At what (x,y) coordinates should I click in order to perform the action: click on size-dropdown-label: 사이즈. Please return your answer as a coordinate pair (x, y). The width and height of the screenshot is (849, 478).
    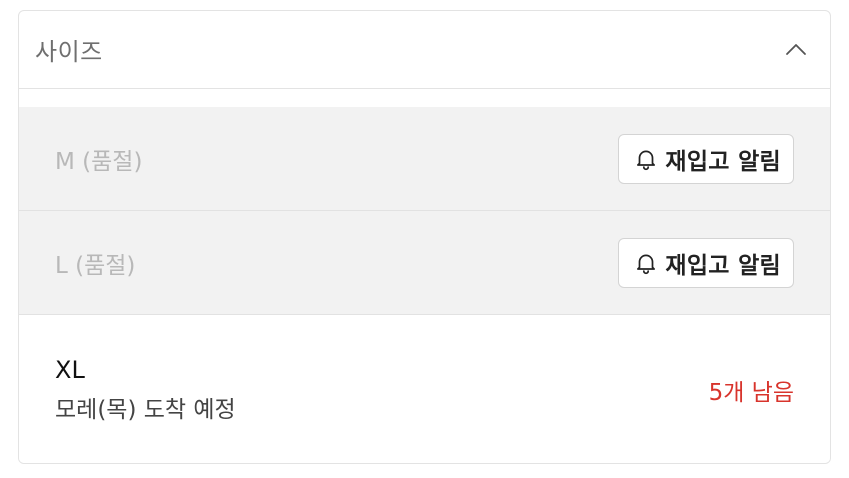
    Looking at the image, I should click on (69, 52).